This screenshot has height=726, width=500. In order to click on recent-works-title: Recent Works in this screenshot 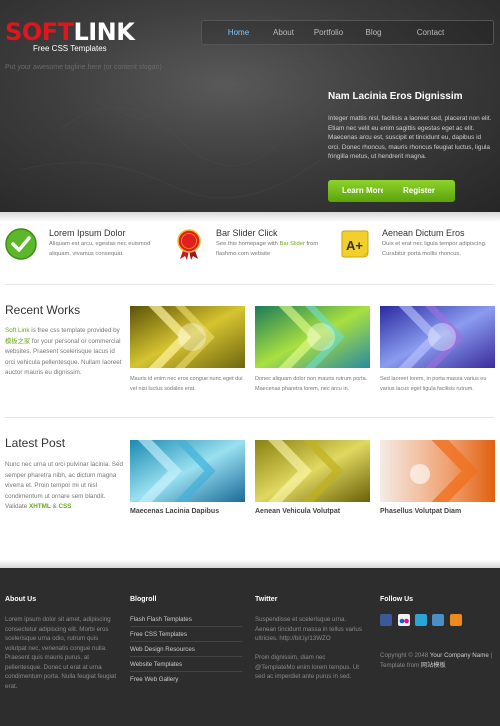, I will do `click(43, 310)`.